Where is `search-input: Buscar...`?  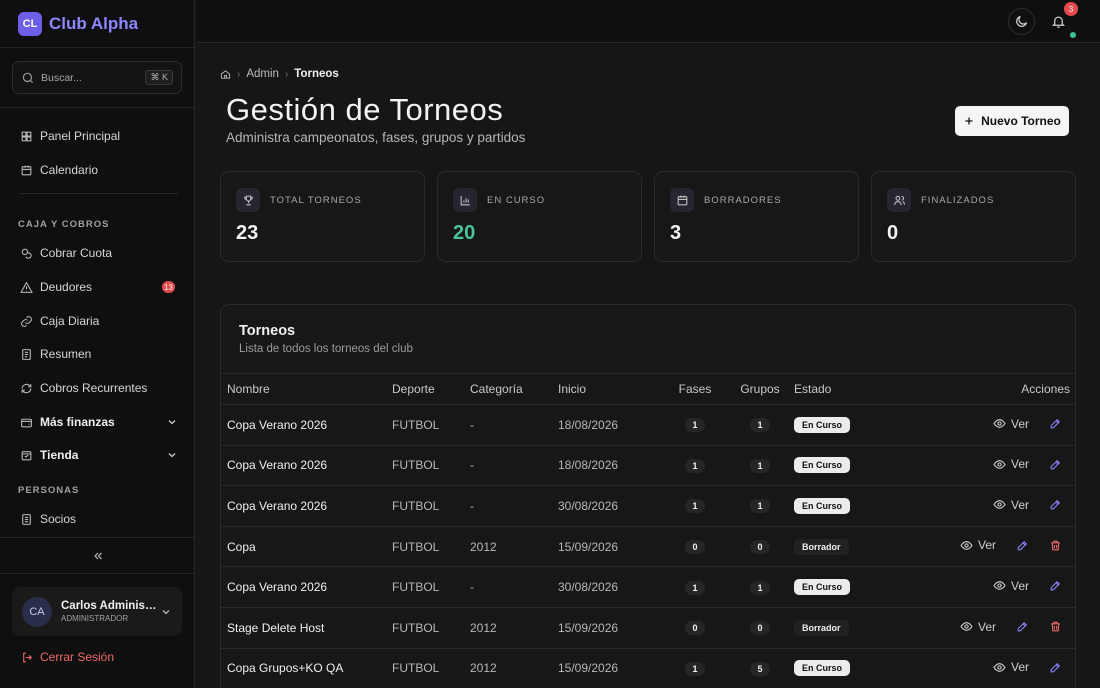 search-input: Buscar... is located at coordinates (93, 78).